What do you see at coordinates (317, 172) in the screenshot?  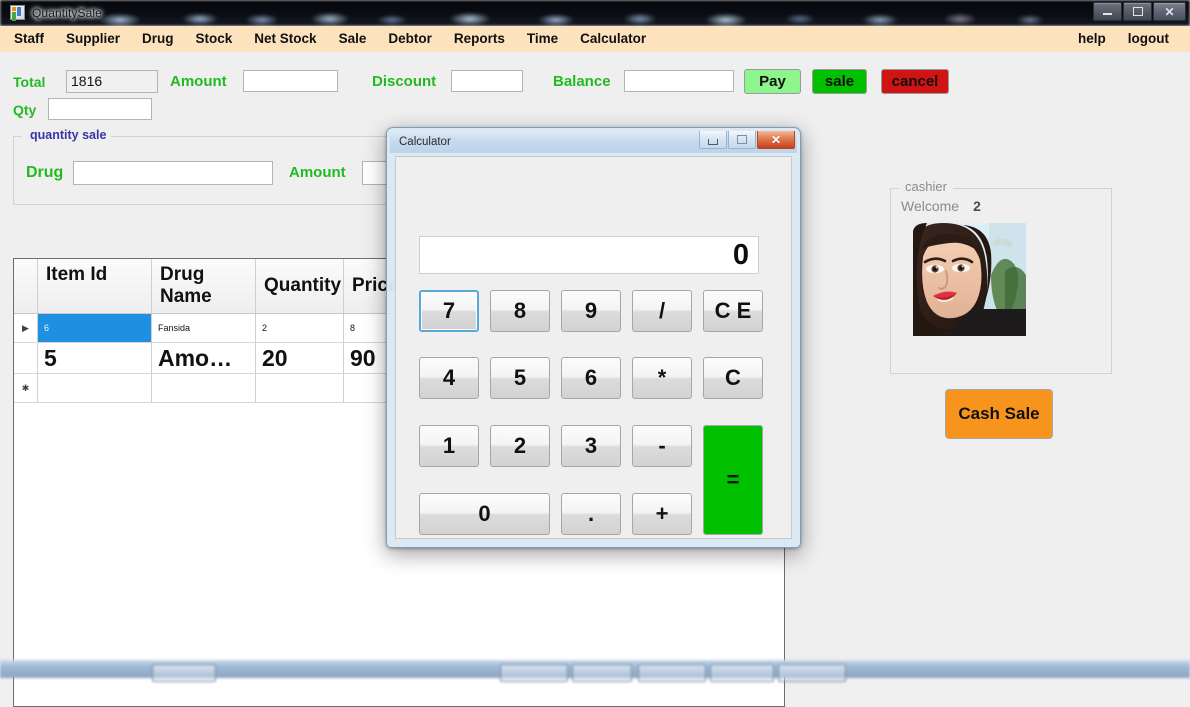 I see `quantity-sale-amount-label: Amount` at bounding box center [317, 172].